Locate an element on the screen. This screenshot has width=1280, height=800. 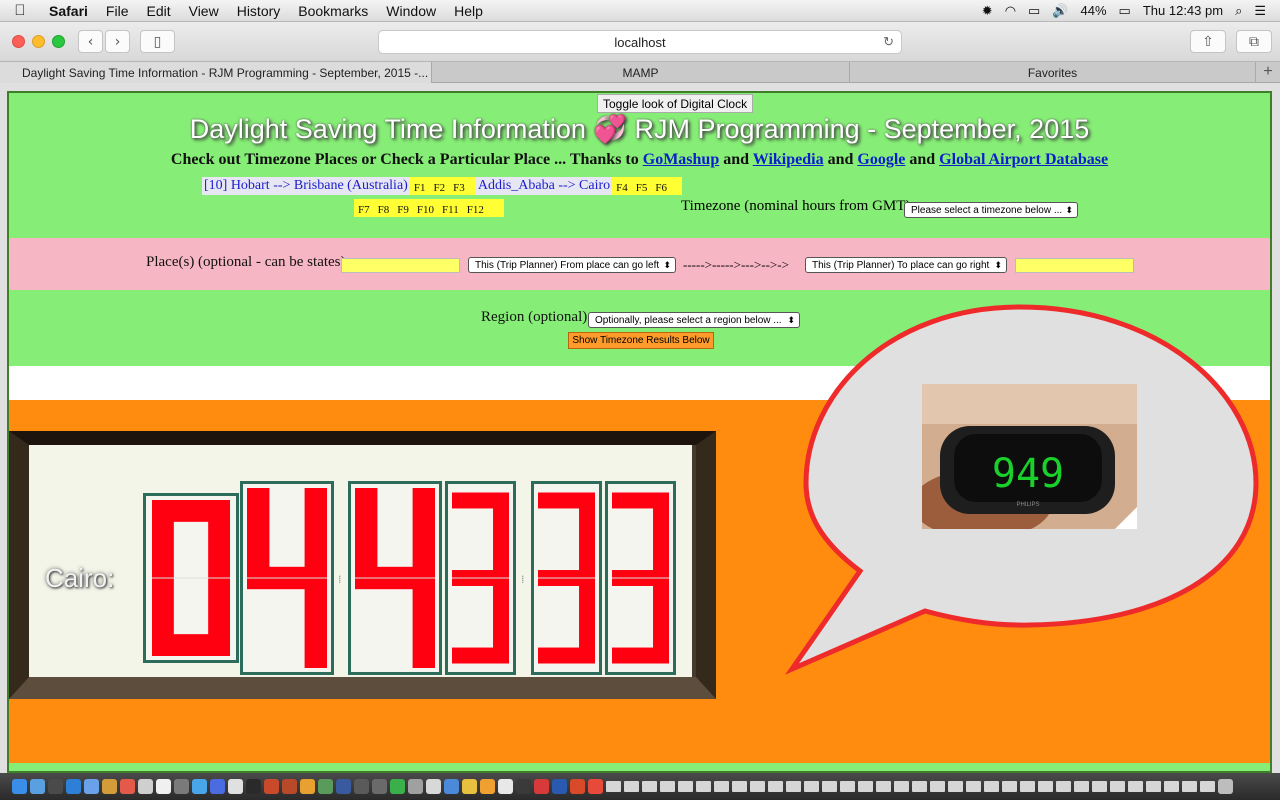
from-place-input is located at coordinates (400, 265).